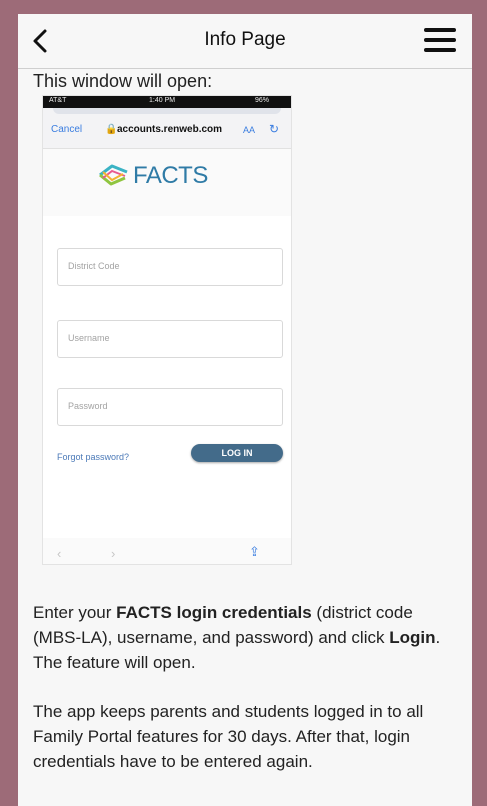  Describe the element at coordinates (237, 453) in the screenshot. I see `screenshot-login-button: LOG IN` at that location.